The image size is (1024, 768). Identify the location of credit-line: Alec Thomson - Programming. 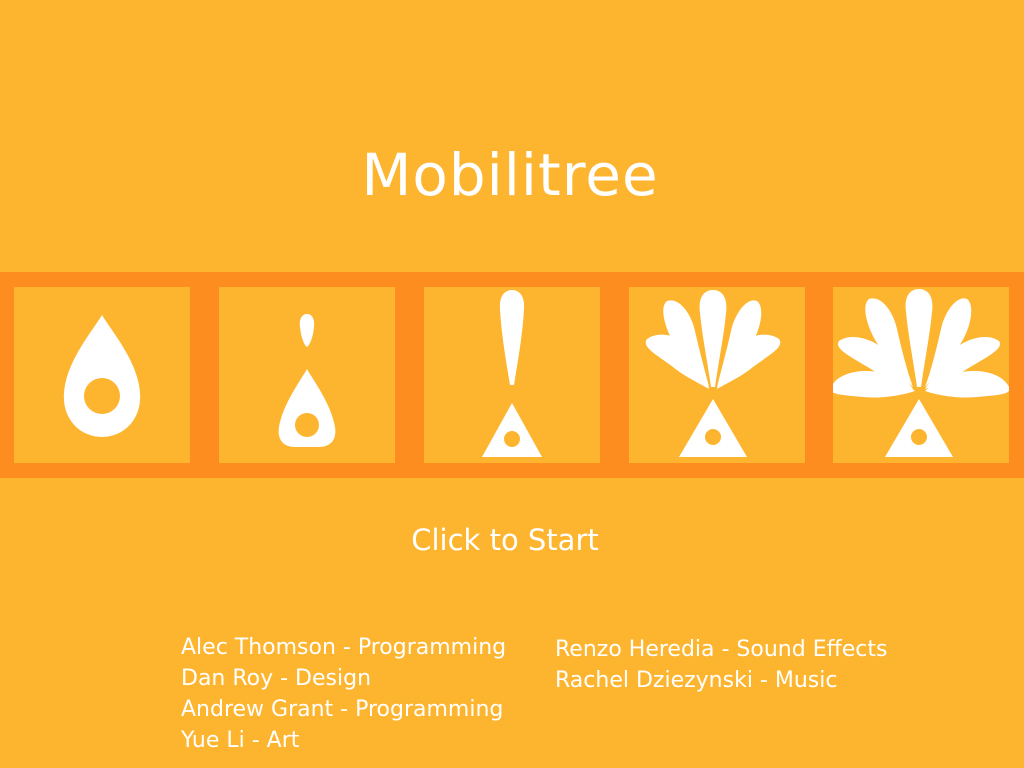
(344, 647).